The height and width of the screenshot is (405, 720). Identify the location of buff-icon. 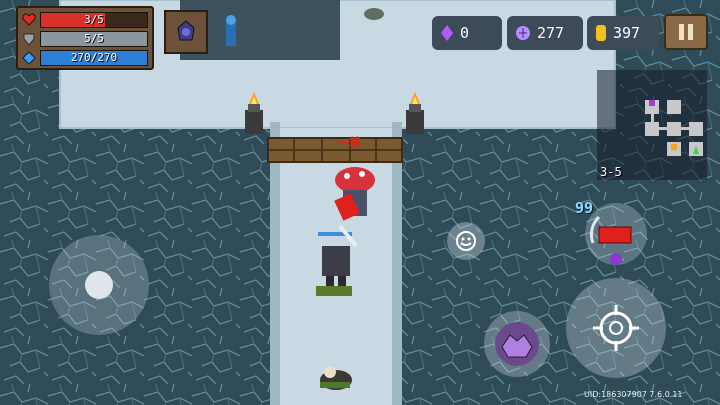
(186, 30).